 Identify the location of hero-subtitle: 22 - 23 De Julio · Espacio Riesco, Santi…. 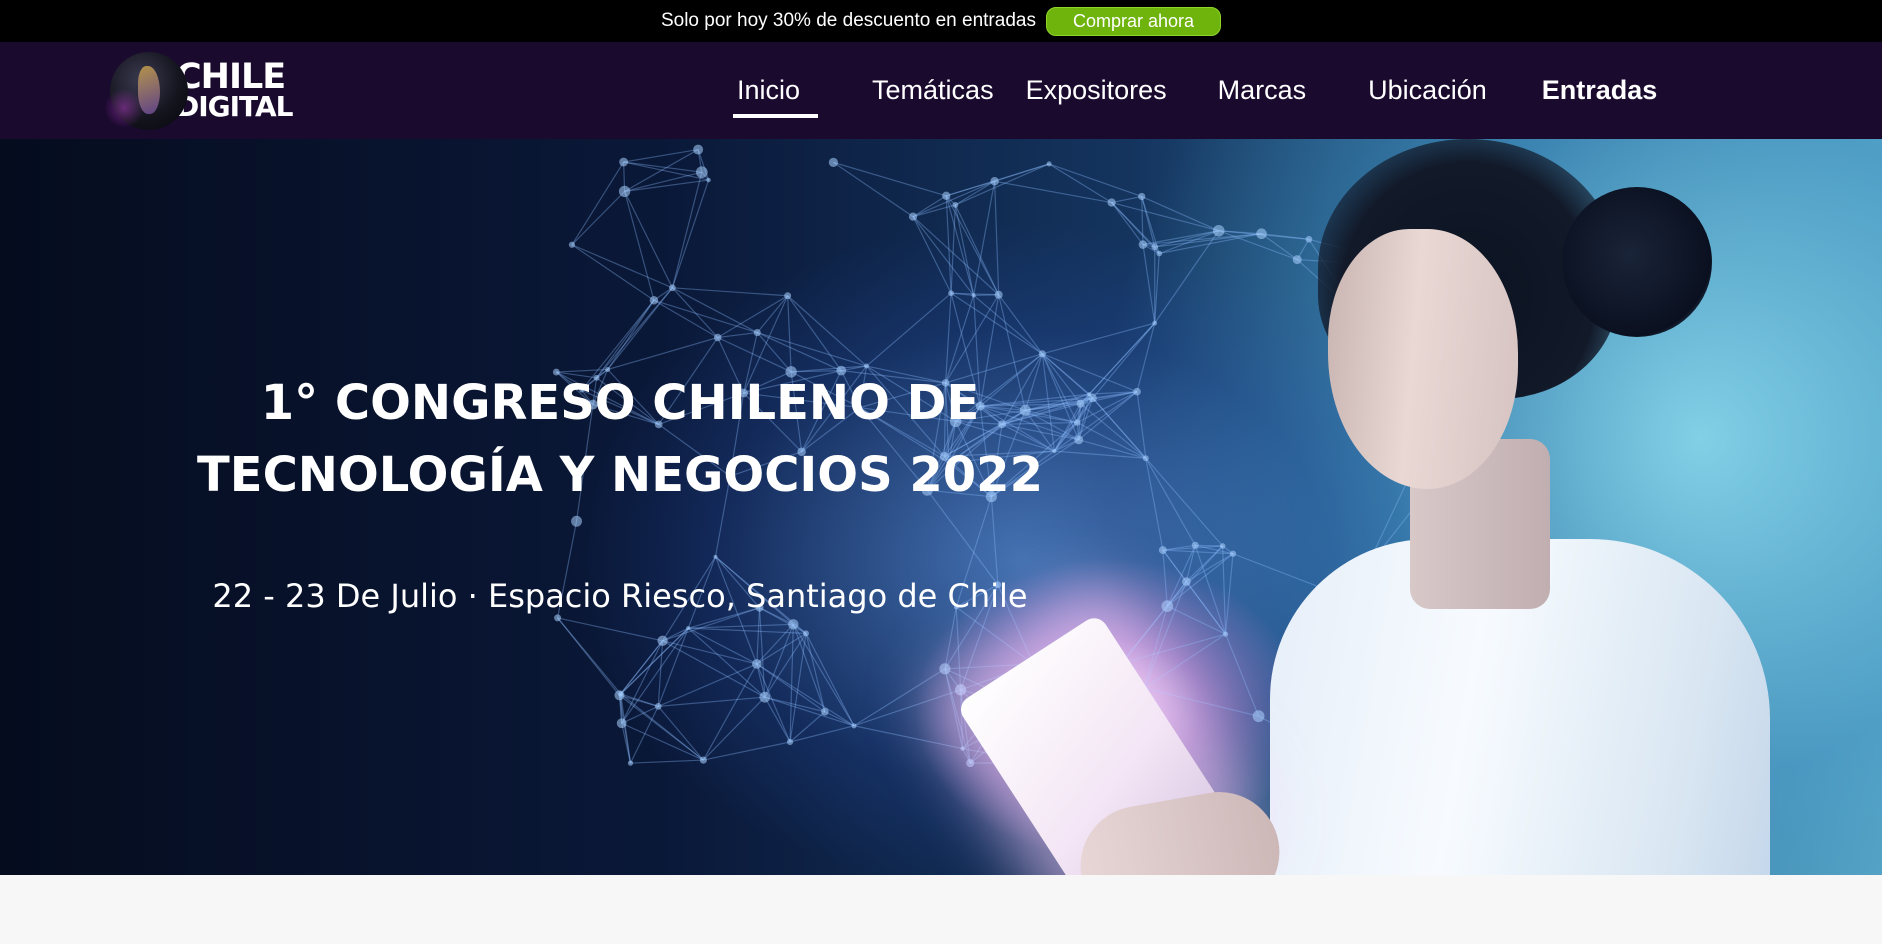
(620, 596).